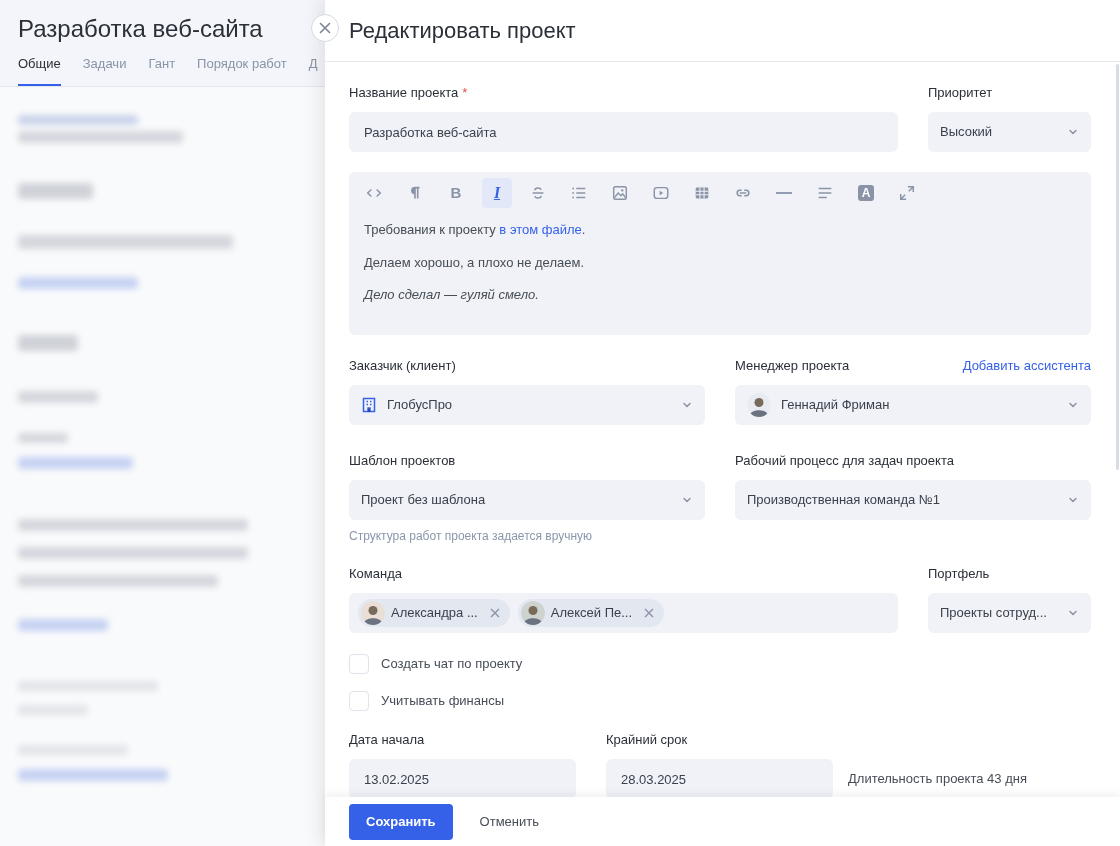 The width and height of the screenshot is (1120, 846). I want to click on required-mark: *, so click(465, 93).